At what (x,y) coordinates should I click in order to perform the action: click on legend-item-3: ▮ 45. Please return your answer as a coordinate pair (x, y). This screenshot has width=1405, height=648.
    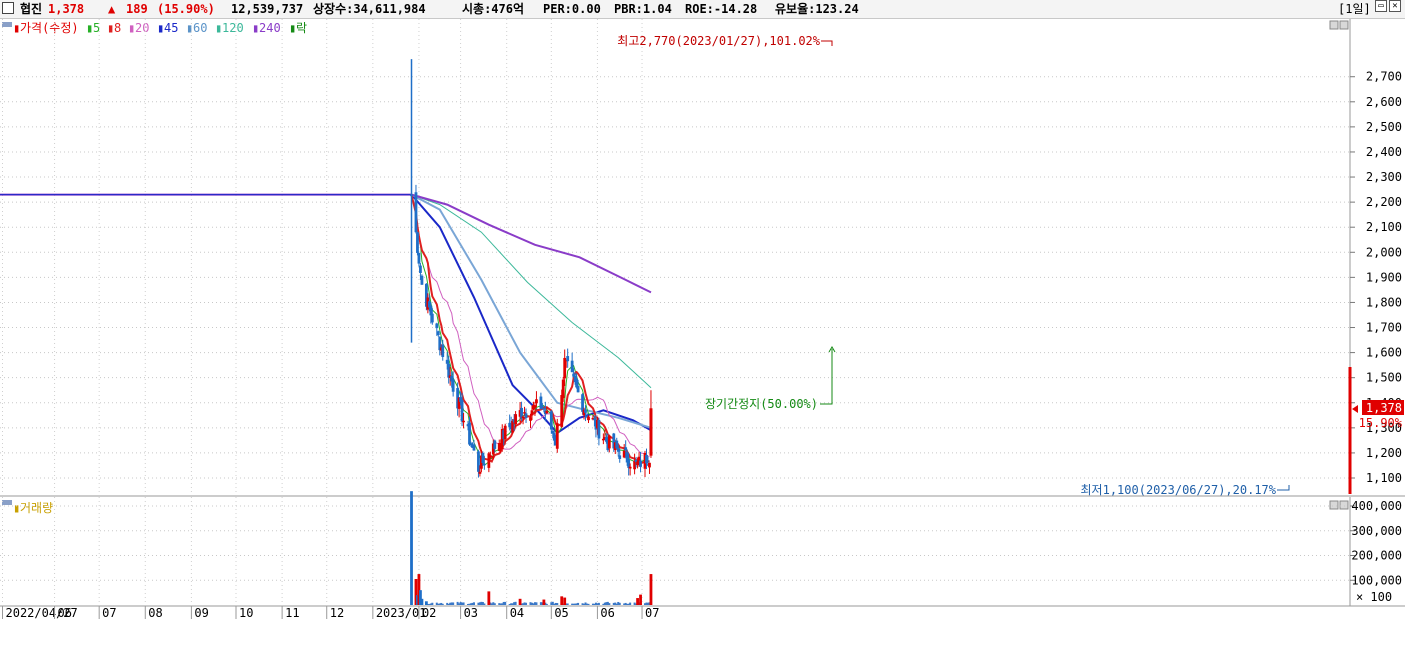
    Looking at the image, I should click on (167, 28).